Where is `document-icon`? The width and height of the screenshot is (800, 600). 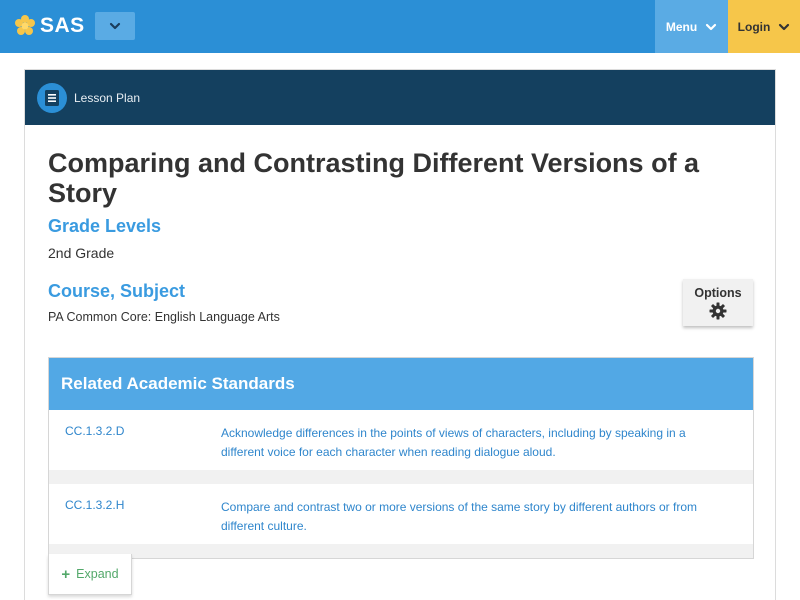 document-icon is located at coordinates (52, 97).